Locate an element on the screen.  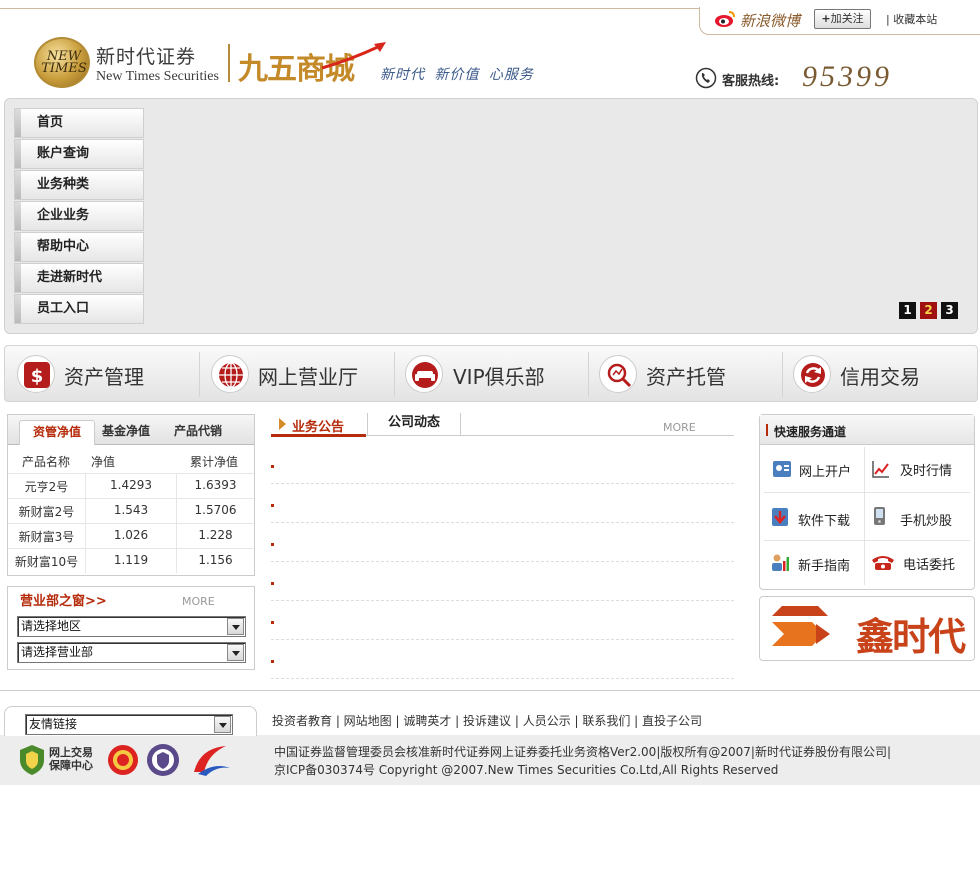
news-more-link: MORE is located at coordinates (679, 427).